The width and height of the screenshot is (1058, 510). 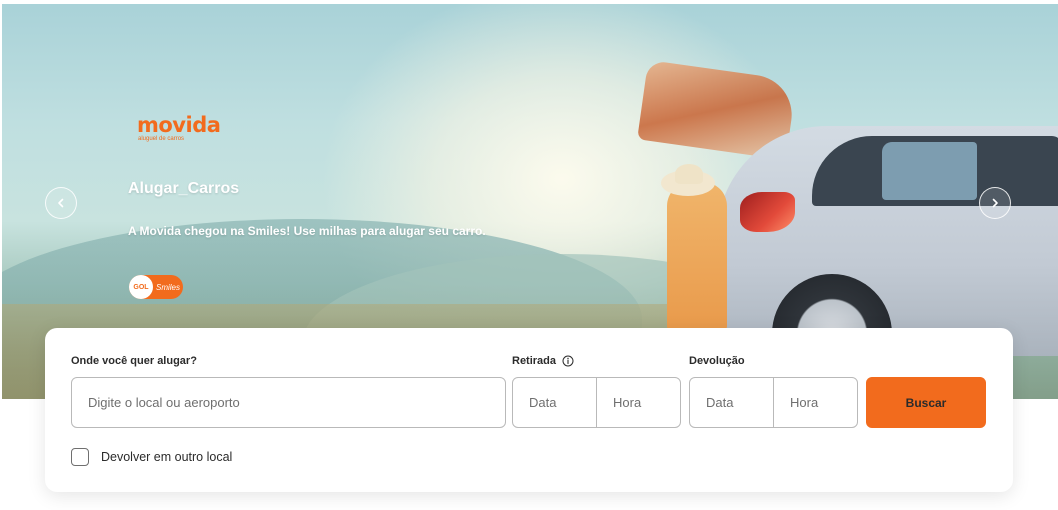 I want to click on return-date-field: Data, so click(x=731, y=402).